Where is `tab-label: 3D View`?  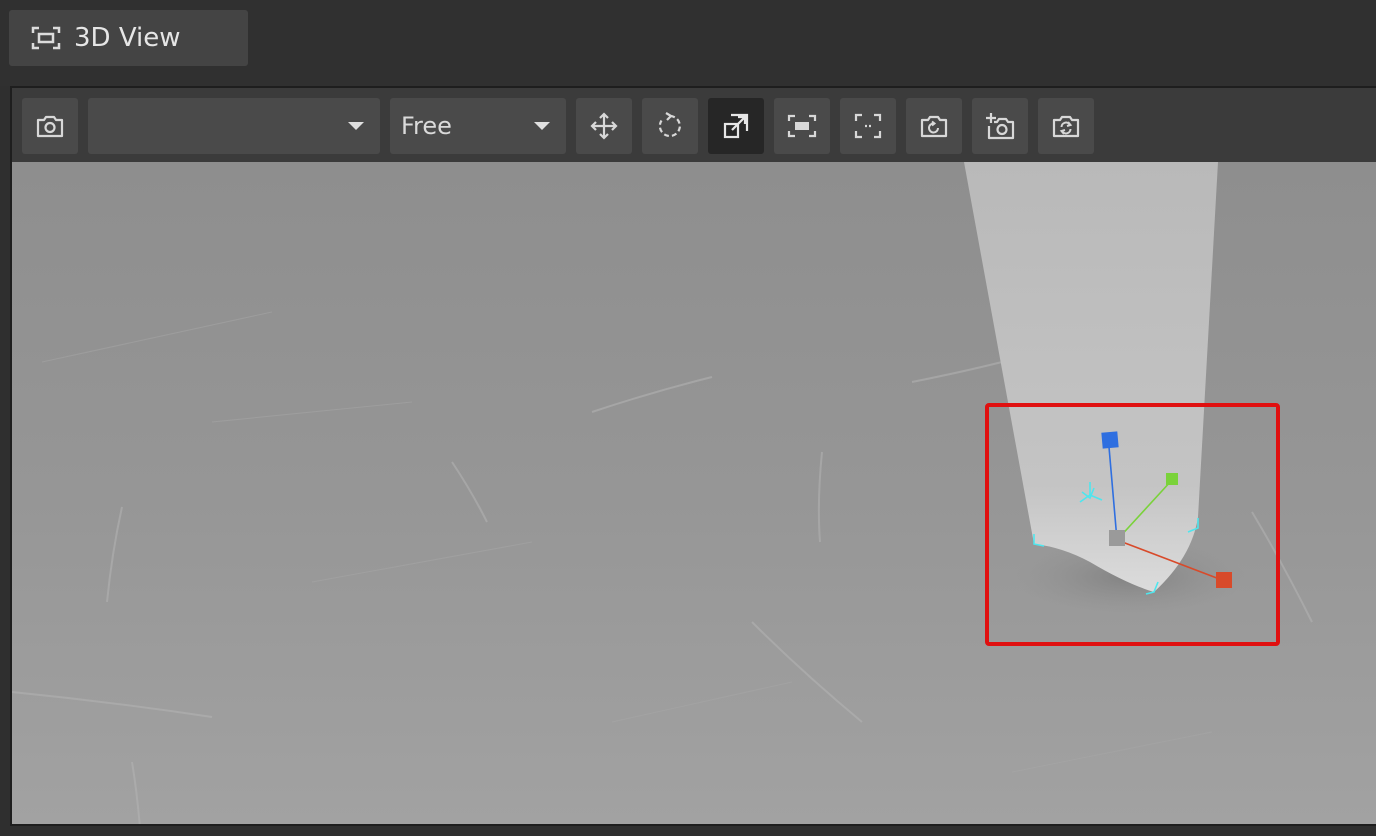
tab-label: 3D View is located at coordinates (127, 38).